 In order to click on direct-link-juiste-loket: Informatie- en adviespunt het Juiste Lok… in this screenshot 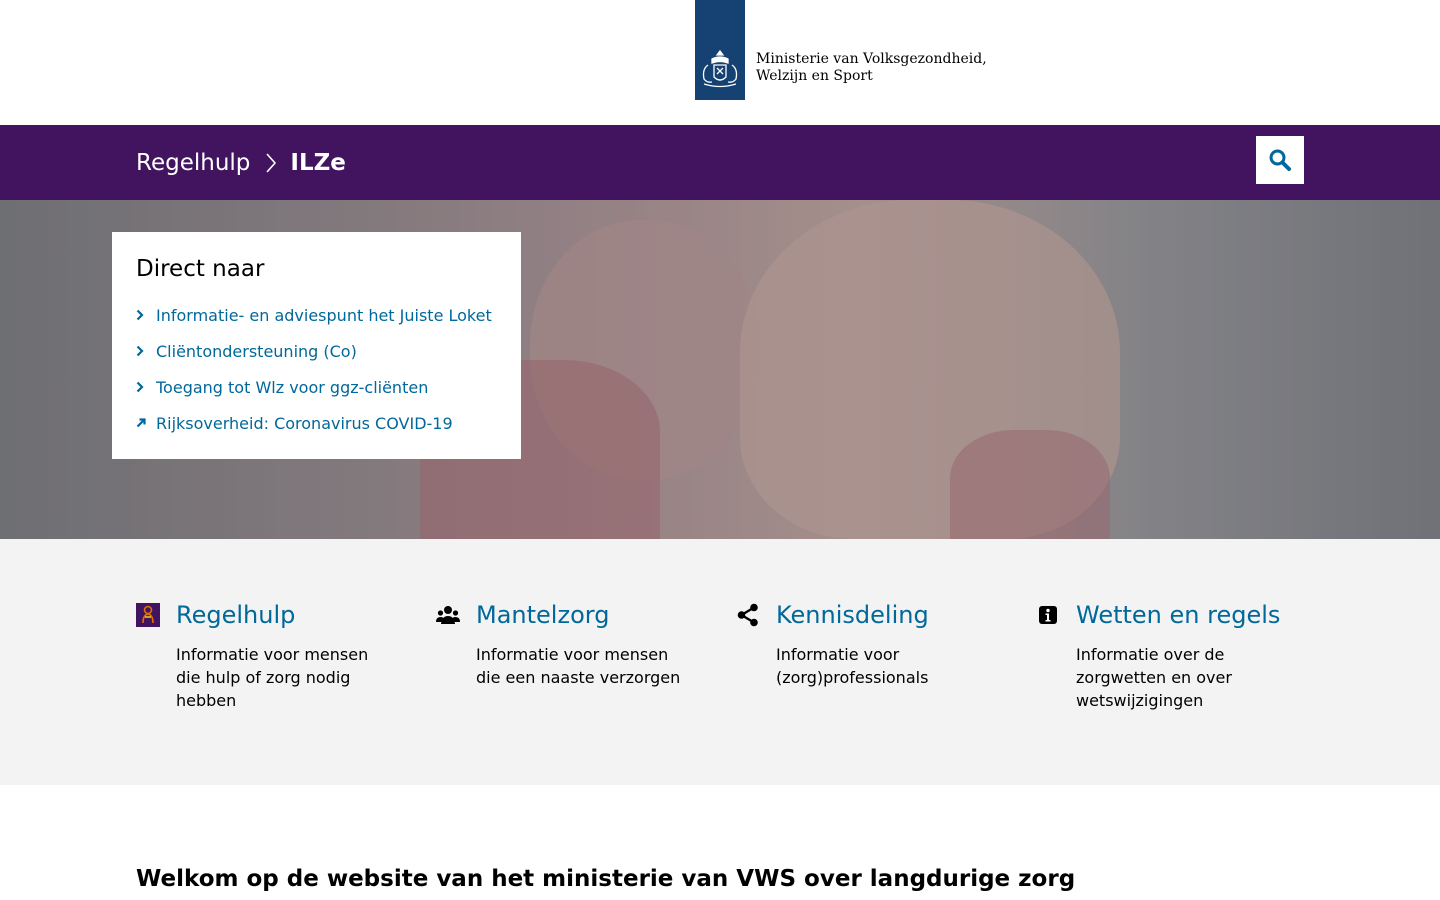, I will do `click(324, 315)`.